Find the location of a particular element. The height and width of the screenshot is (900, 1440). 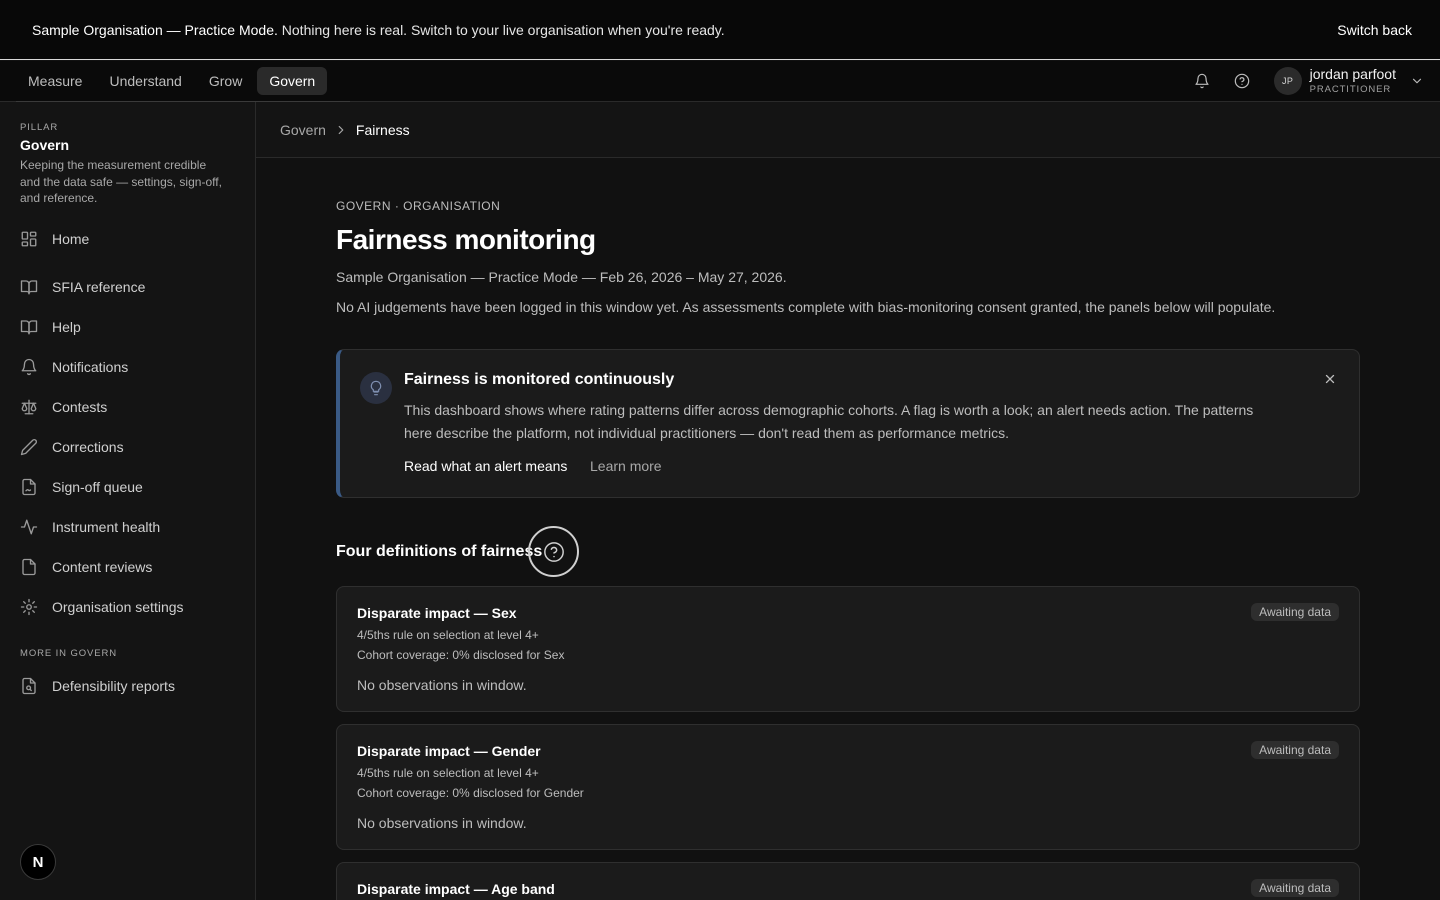

breadcrumb-current: Fairness is located at coordinates (382, 129).